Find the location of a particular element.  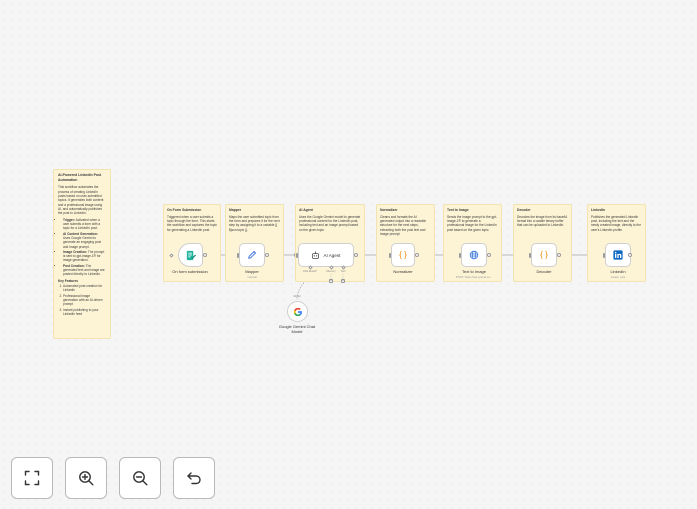

node-label: Mapper is located at coordinates (252, 271).